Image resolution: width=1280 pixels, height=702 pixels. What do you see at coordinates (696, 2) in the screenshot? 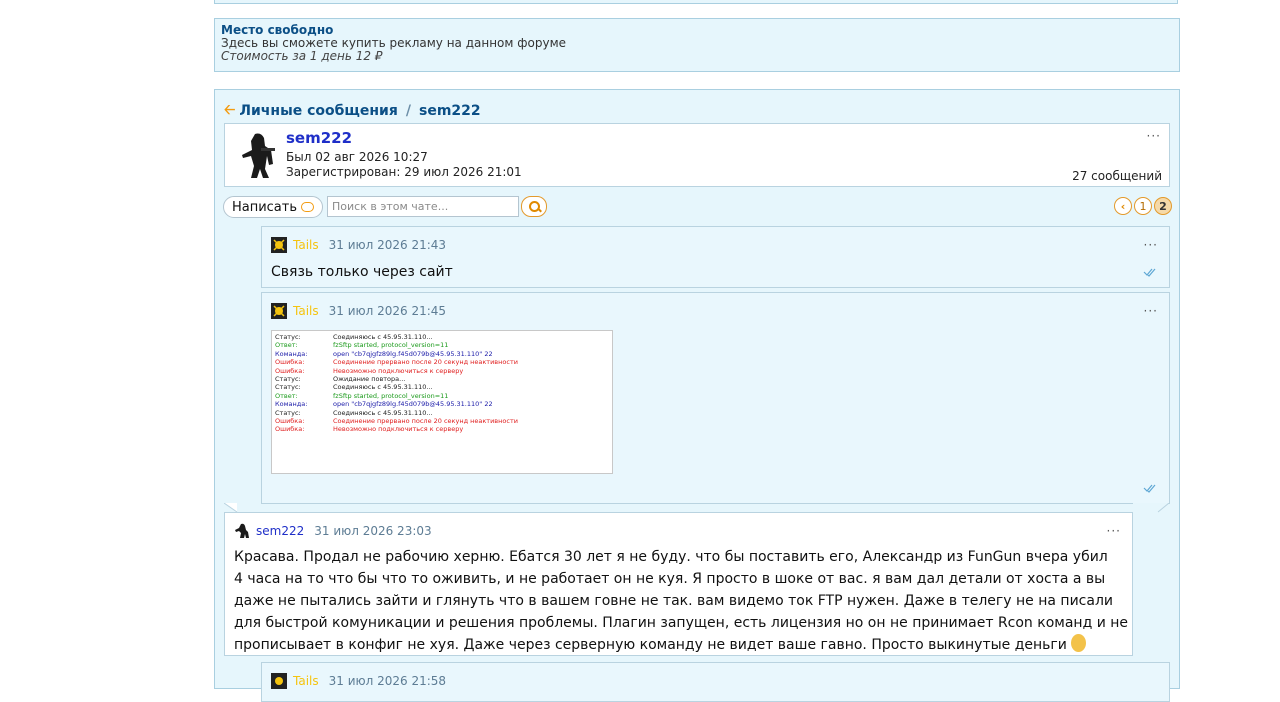
I see `top-panel-edge` at bounding box center [696, 2].